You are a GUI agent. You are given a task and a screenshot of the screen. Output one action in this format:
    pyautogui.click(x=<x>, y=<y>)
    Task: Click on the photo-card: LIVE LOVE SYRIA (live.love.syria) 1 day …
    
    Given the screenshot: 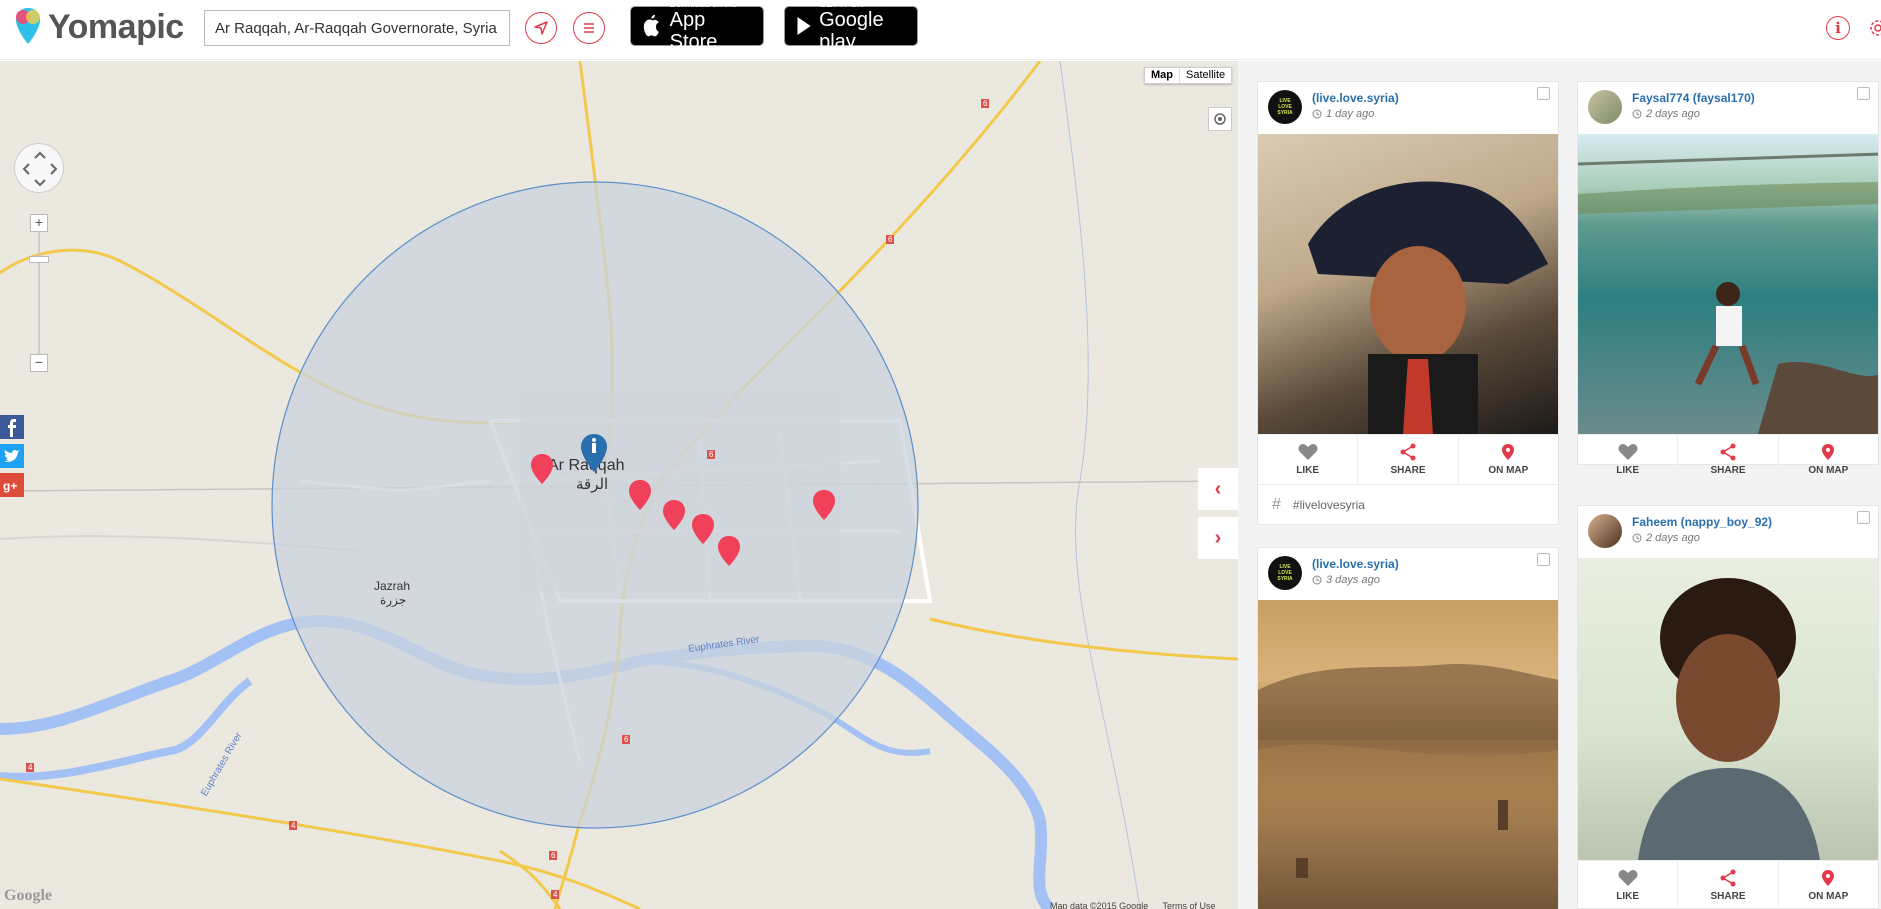 What is the action you would take?
    pyautogui.click(x=1408, y=303)
    